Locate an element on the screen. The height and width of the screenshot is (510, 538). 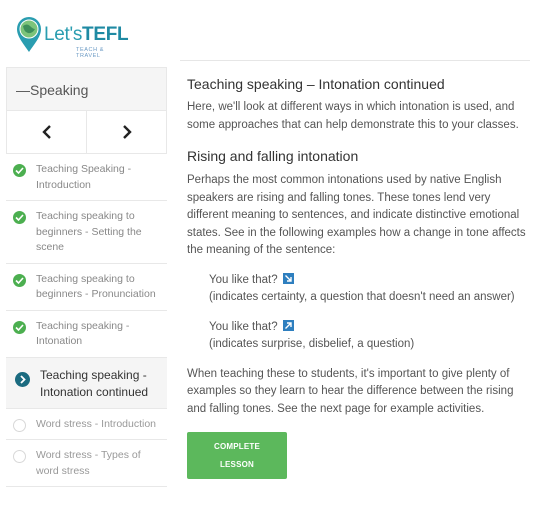
chevron-right-icon is located at coordinates (127, 132).